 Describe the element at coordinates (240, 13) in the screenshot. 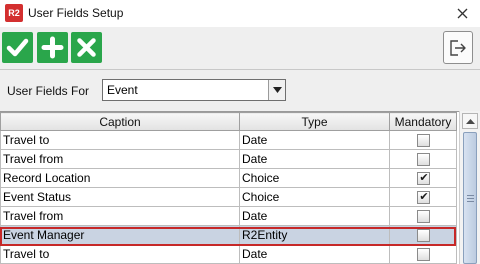

I see `title-bar: R2 User Fields Setup` at that location.